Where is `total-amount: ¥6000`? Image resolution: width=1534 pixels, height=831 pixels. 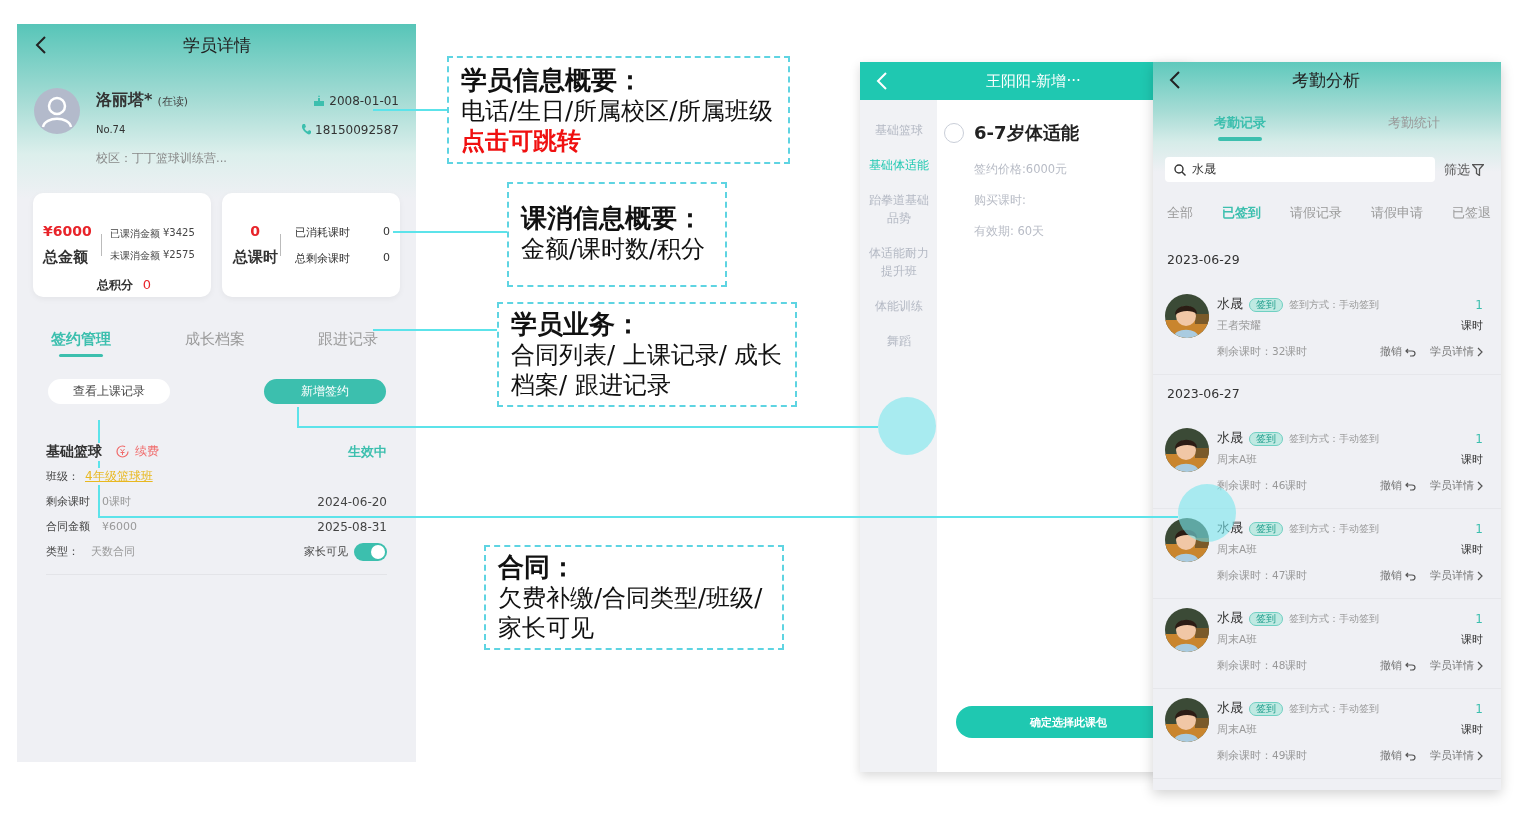
total-amount: ¥6000 is located at coordinates (68, 231).